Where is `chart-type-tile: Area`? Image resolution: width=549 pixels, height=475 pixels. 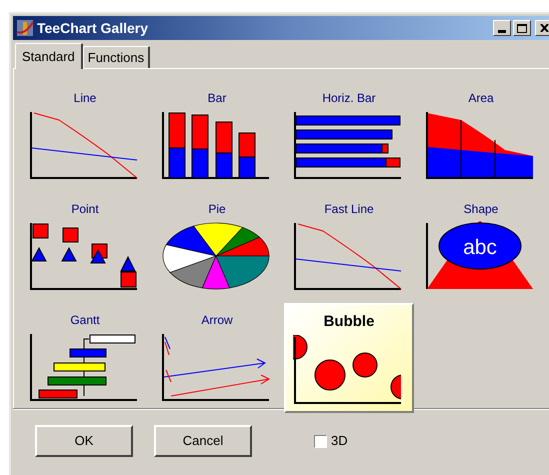 chart-type-tile: Area is located at coordinates (481, 136).